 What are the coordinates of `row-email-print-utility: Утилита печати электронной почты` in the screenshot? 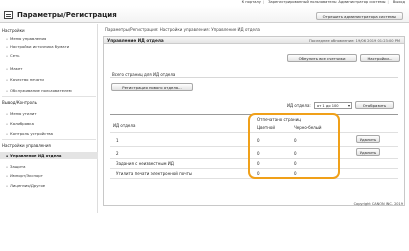 It's located at (154, 173).